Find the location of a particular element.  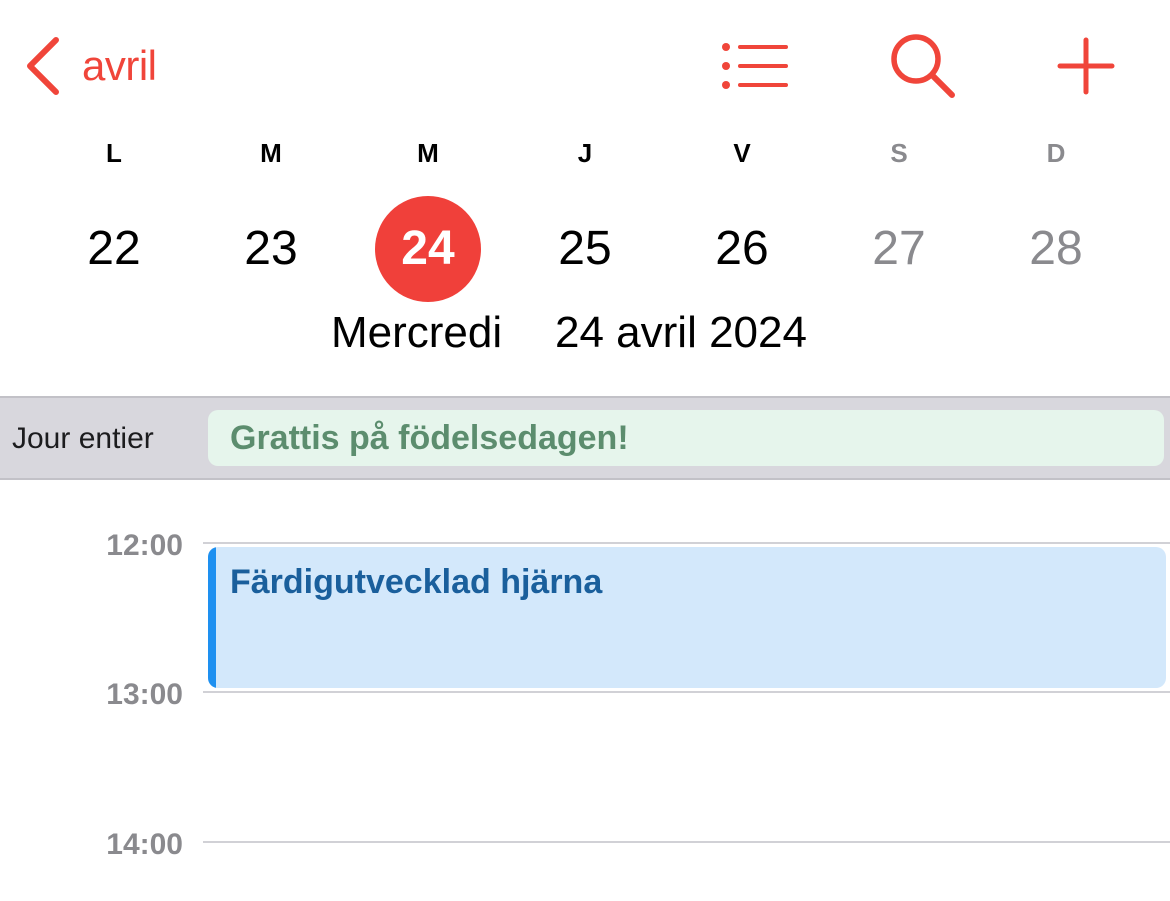

hour-label: 13:00 is located at coordinates (144, 694).